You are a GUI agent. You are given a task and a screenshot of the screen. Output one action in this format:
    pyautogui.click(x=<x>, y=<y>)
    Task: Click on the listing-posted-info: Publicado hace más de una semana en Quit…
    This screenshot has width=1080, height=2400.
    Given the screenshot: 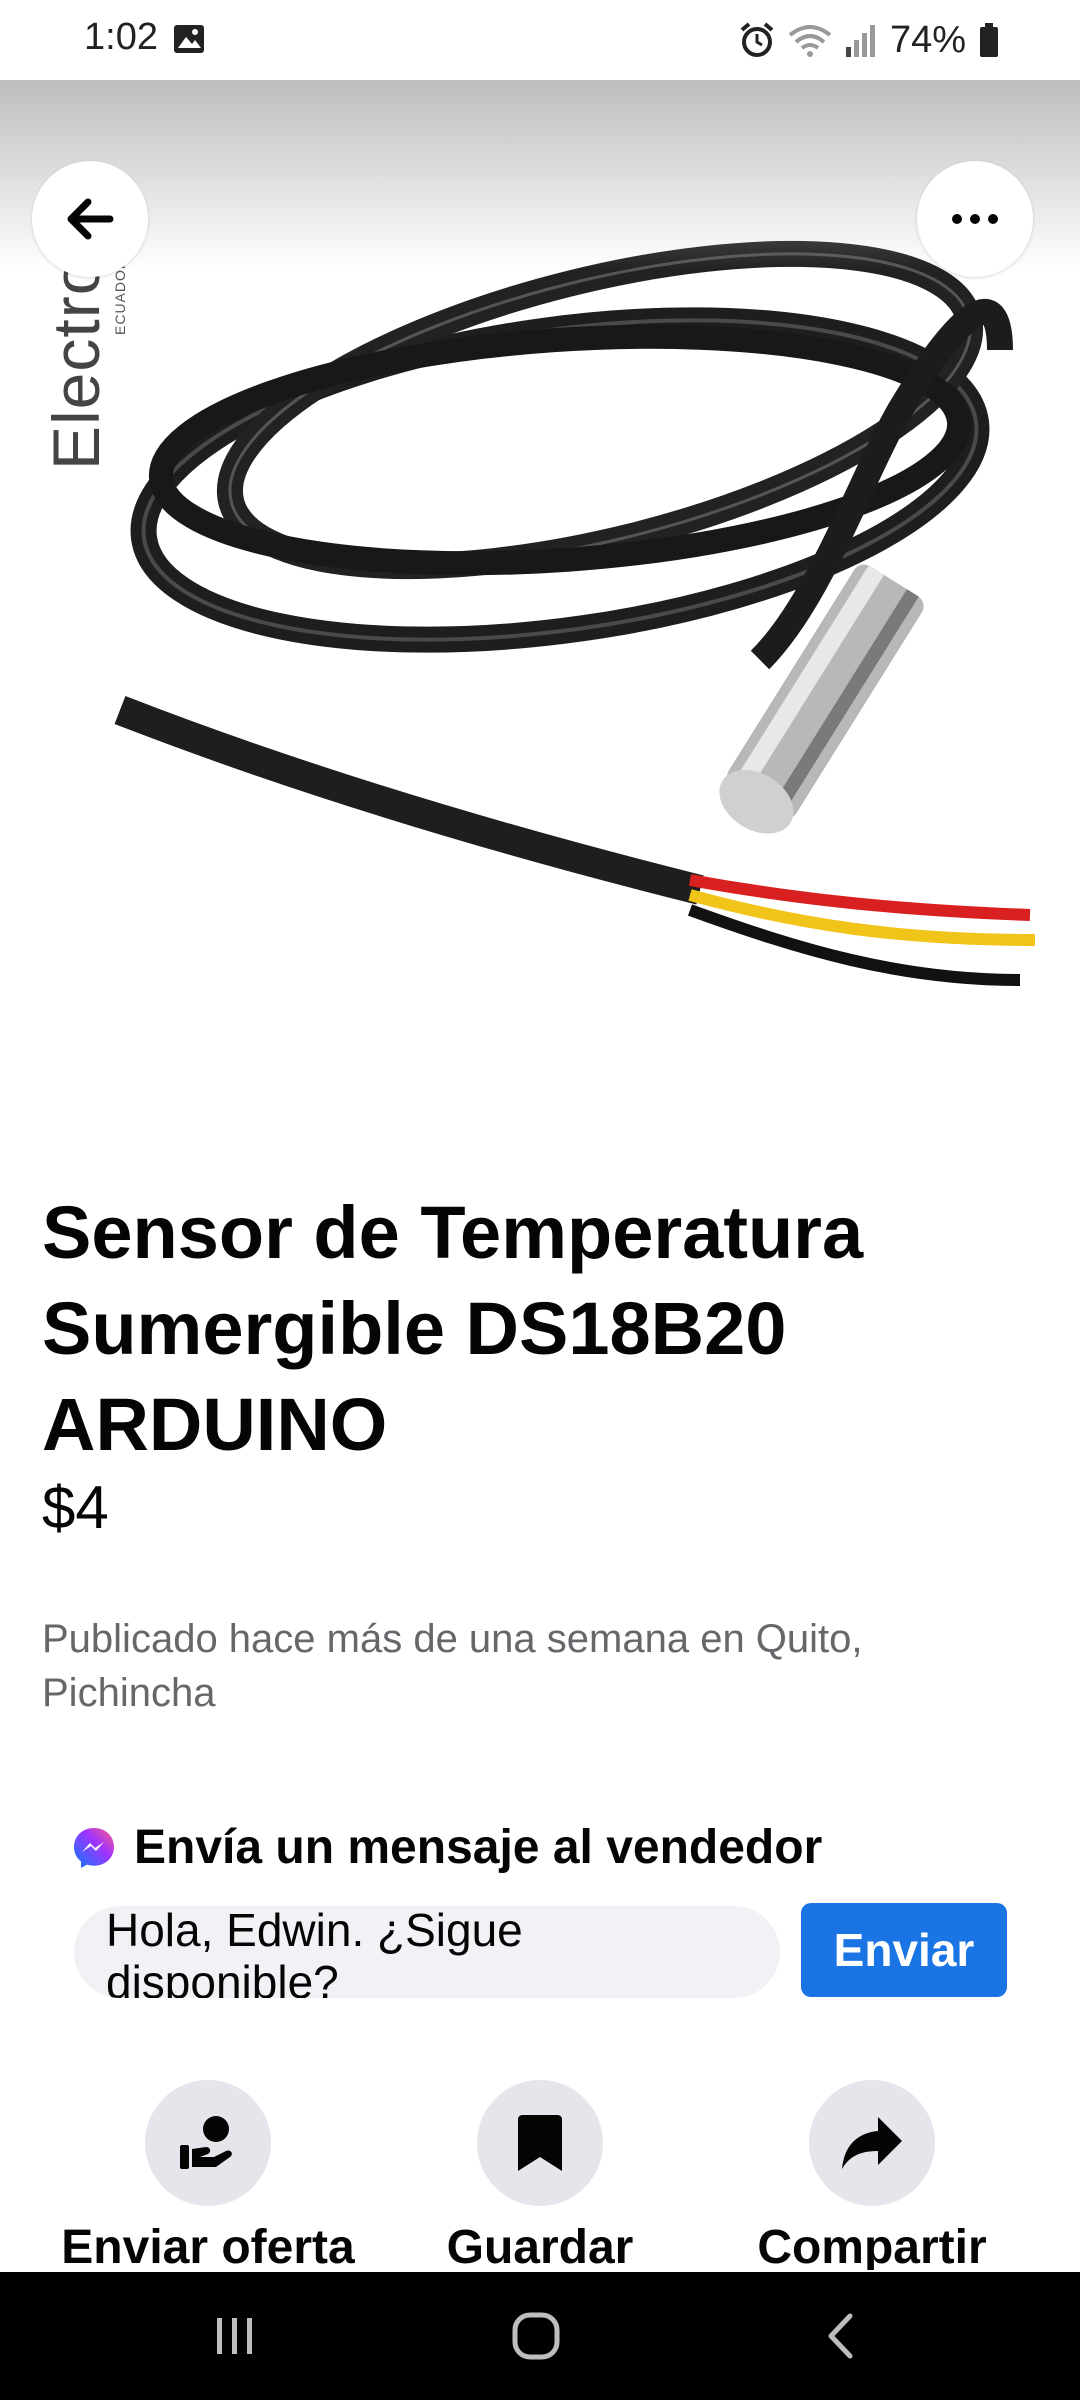 What is the action you would take?
    pyautogui.click(x=452, y=1666)
    